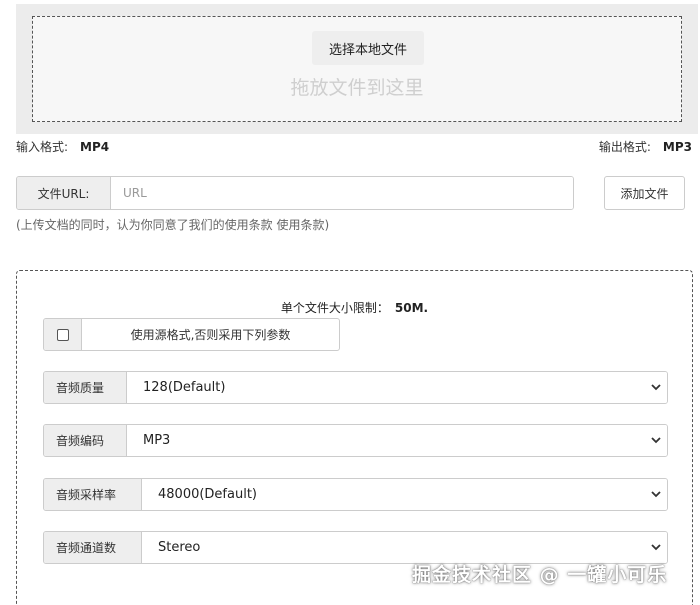 Image resolution: width=700 pixels, height=605 pixels. I want to click on audio-sample-rate-value-text: 48000(Default), so click(207, 494).